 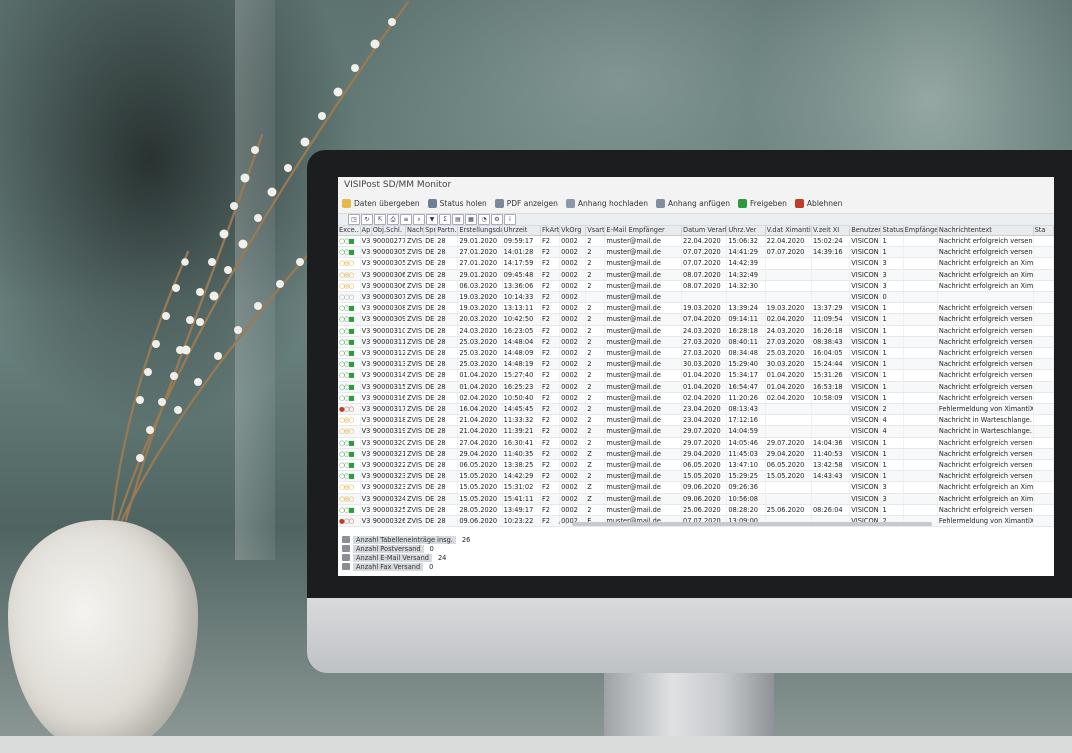 What do you see at coordinates (559, 523) in the screenshot?
I see `scroll-left-icon: ‹` at bounding box center [559, 523].